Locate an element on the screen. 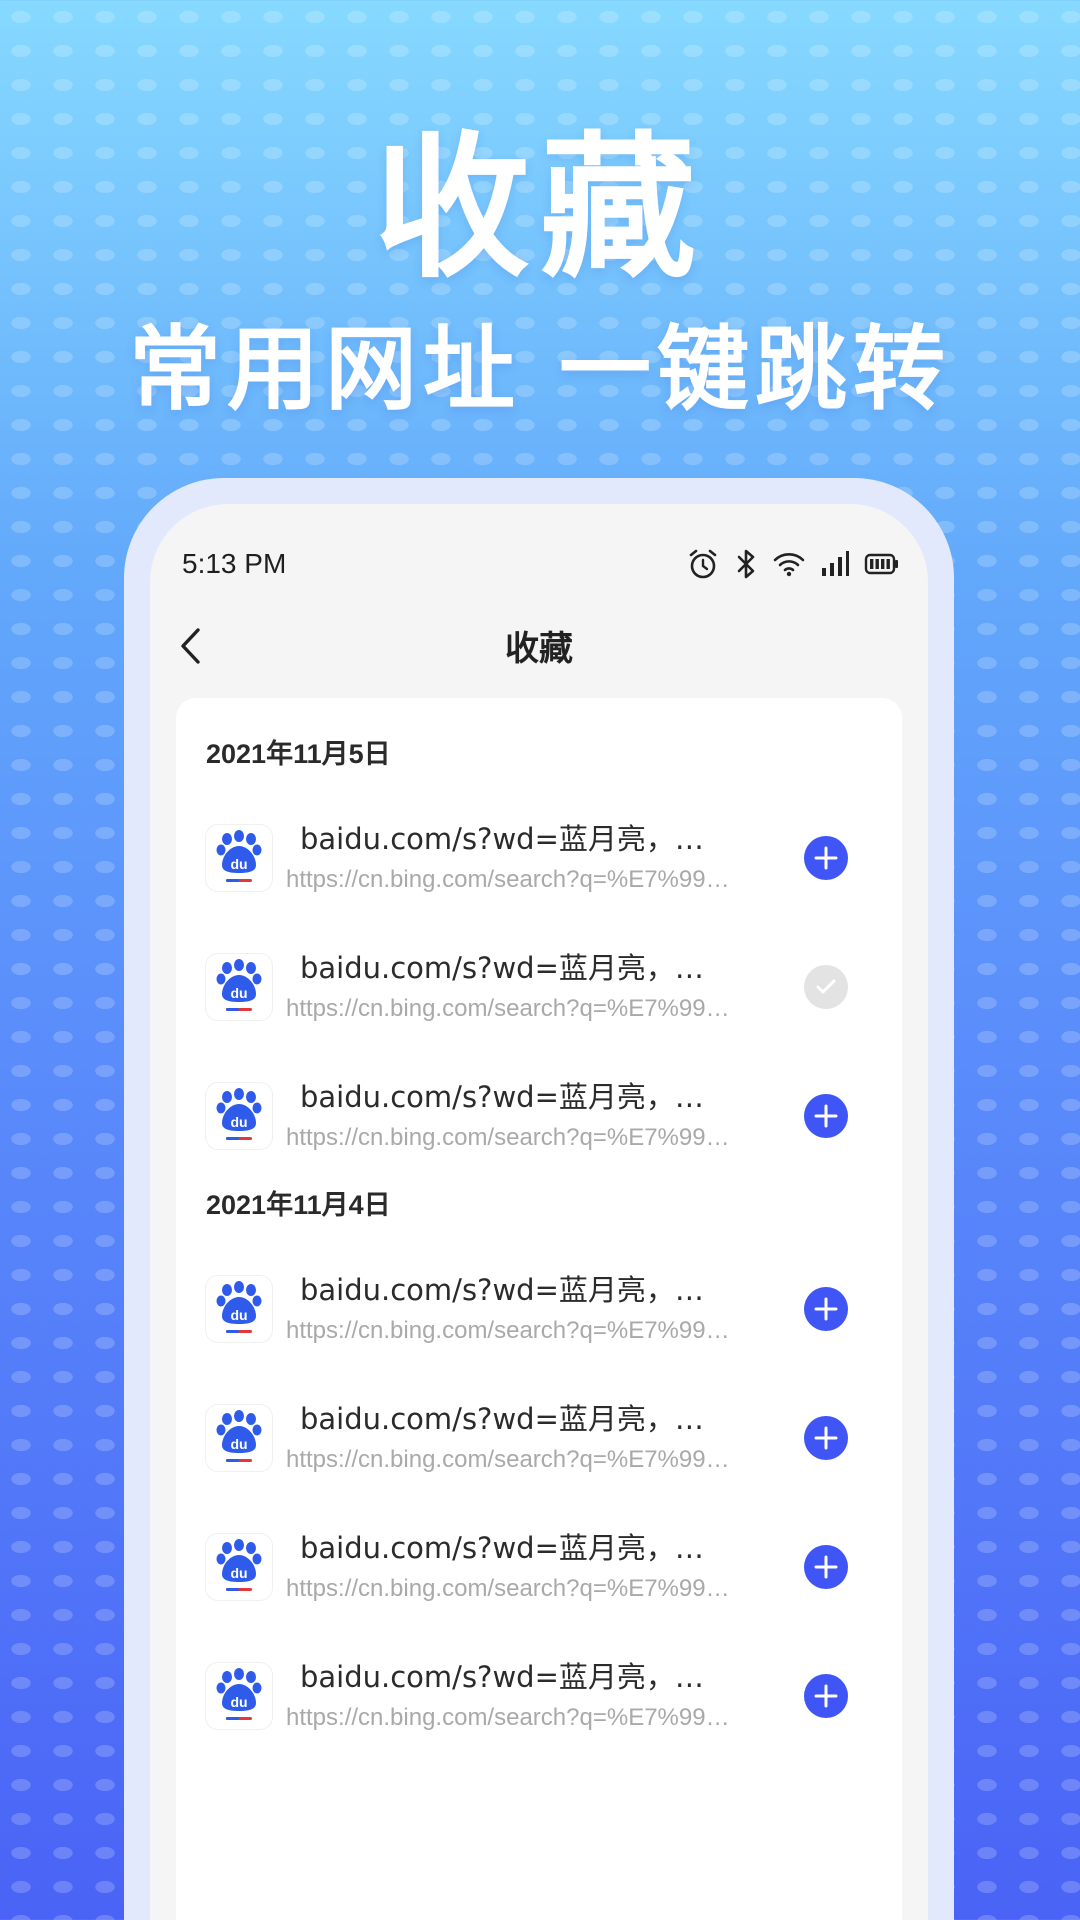 The height and width of the screenshot is (1920, 1080). battery-icon is located at coordinates (882, 564).